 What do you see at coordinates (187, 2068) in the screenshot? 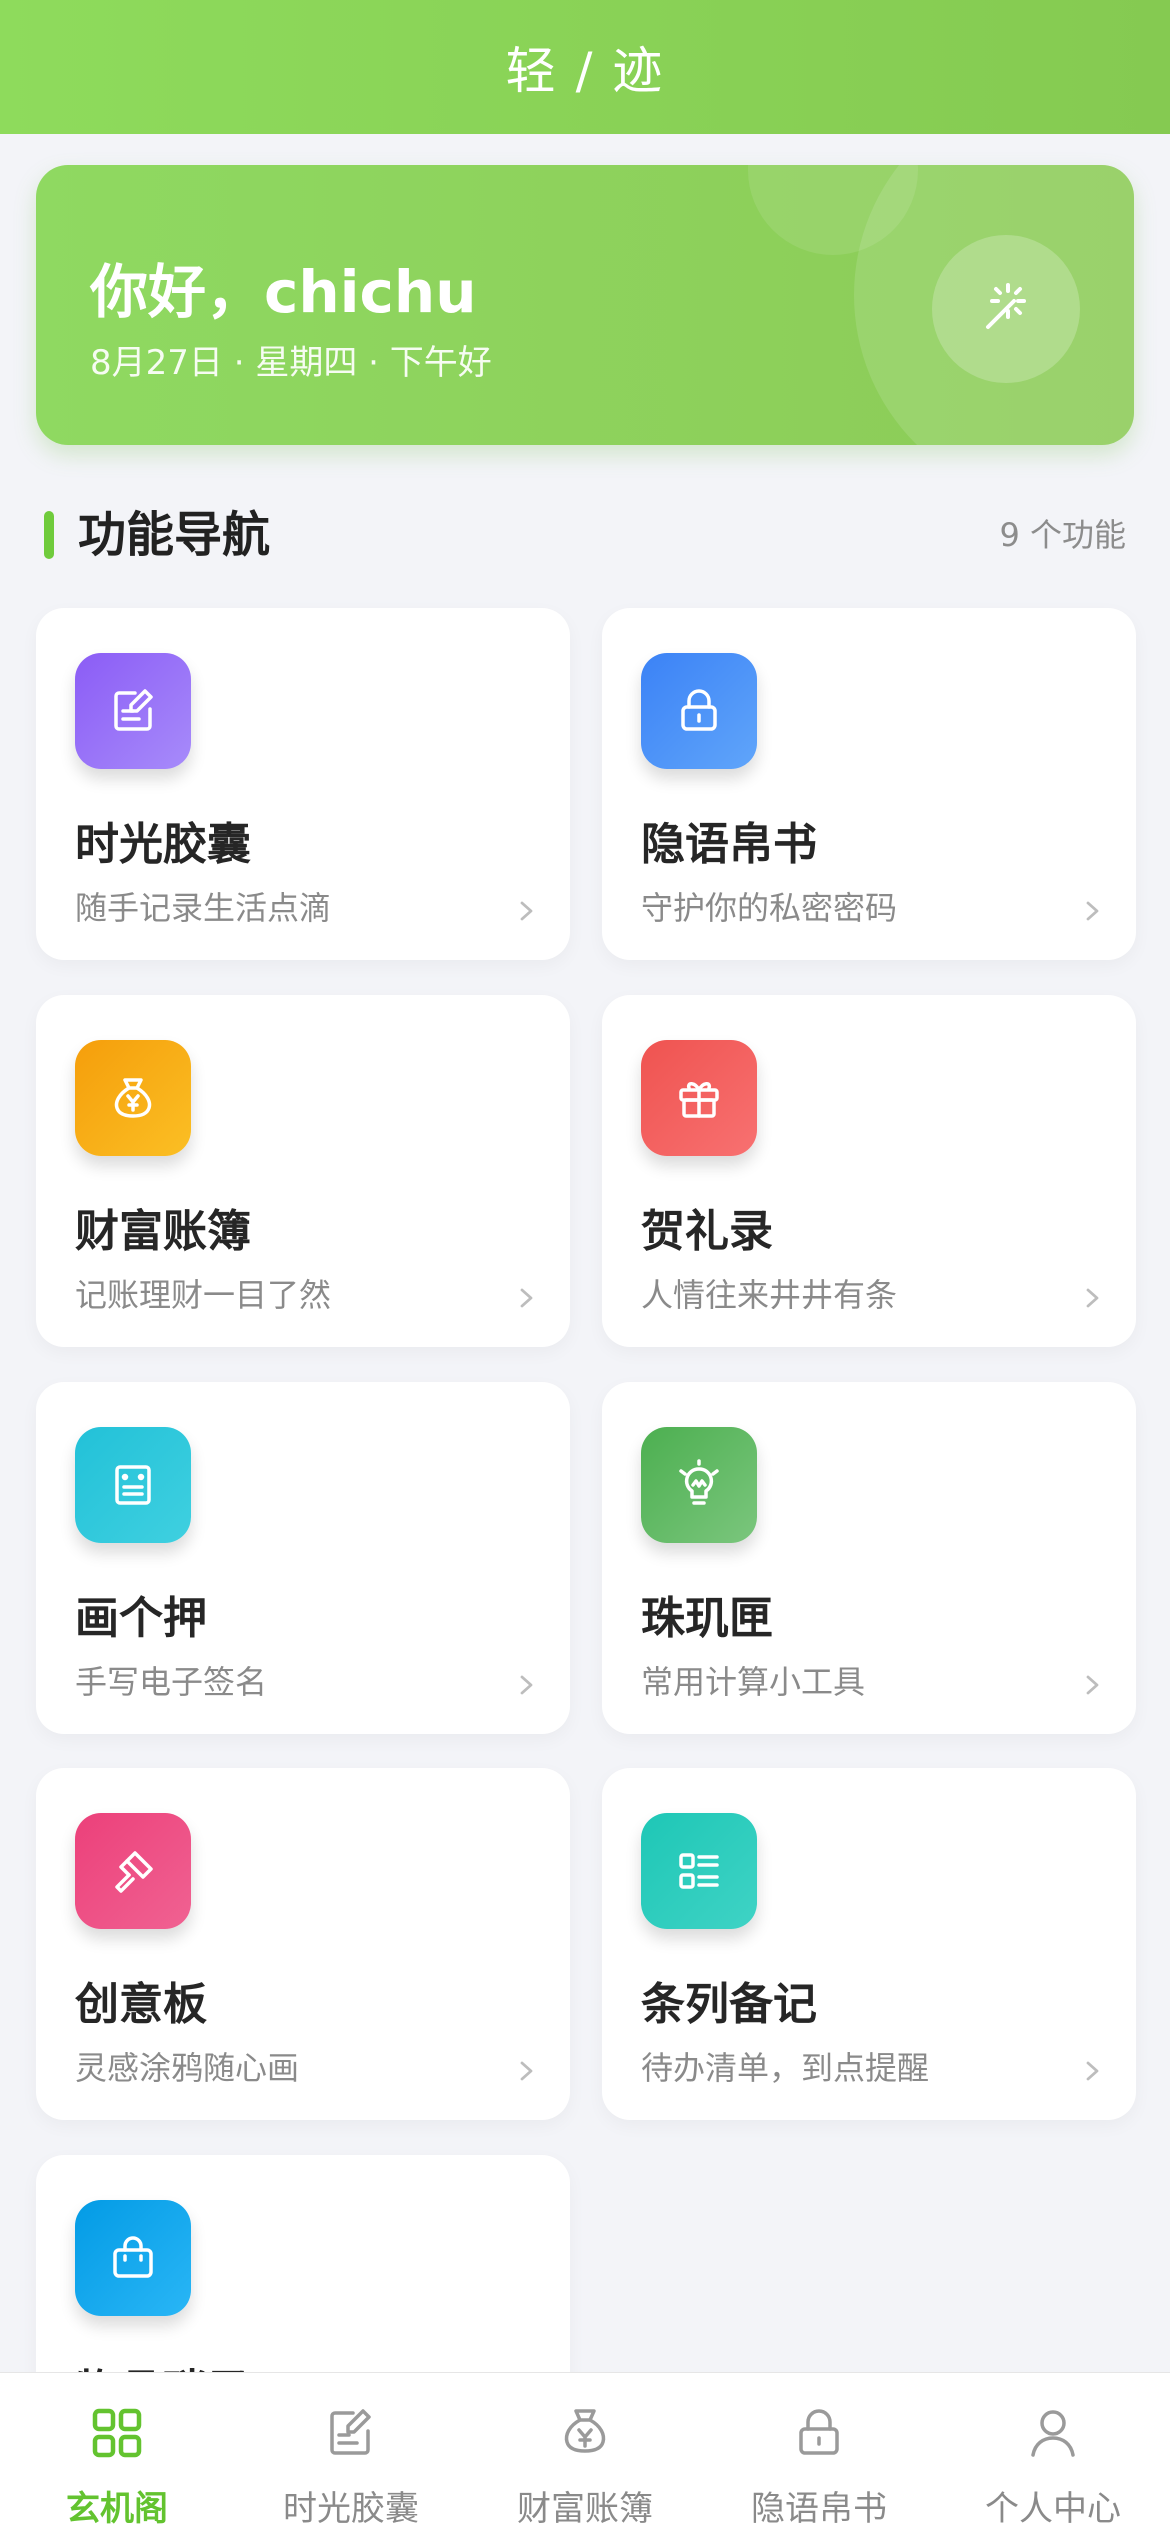
I see `feature-desc: 灵感涂鸦随心画` at bounding box center [187, 2068].